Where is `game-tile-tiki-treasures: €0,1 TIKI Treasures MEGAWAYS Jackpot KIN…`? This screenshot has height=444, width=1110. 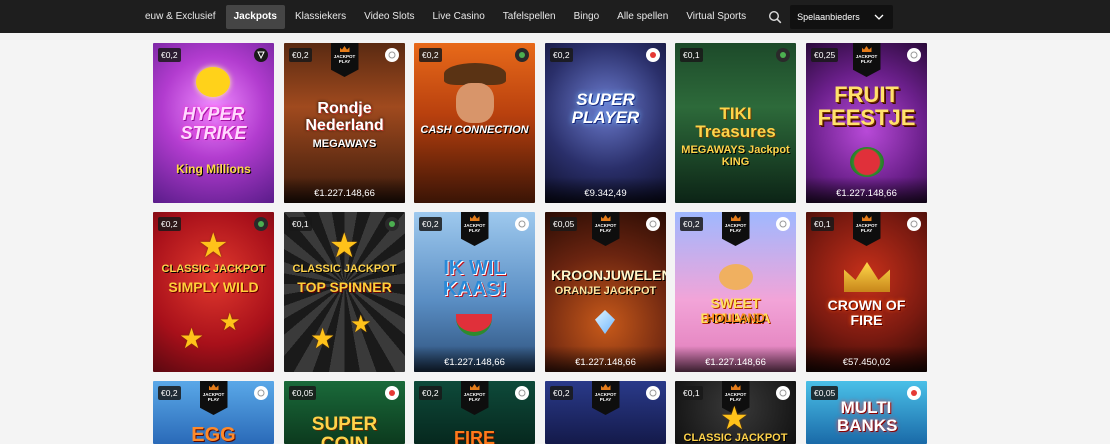 game-tile-tiki-treasures: €0,1 TIKI Treasures MEGAWAYS Jackpot KIN… is located at coordinates (735, 123).